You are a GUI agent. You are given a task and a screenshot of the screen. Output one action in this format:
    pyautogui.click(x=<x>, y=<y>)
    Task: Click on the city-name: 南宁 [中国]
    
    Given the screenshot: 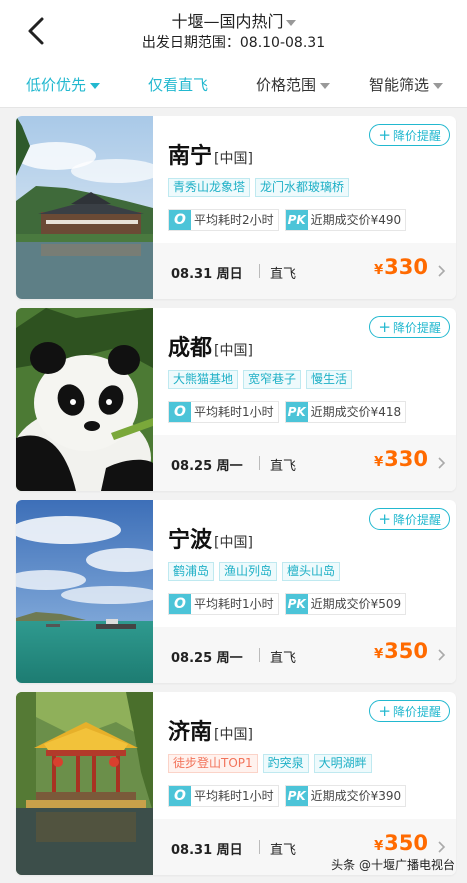 What is the action you would take?
    pyautogui.click(x=210, y=154)
    